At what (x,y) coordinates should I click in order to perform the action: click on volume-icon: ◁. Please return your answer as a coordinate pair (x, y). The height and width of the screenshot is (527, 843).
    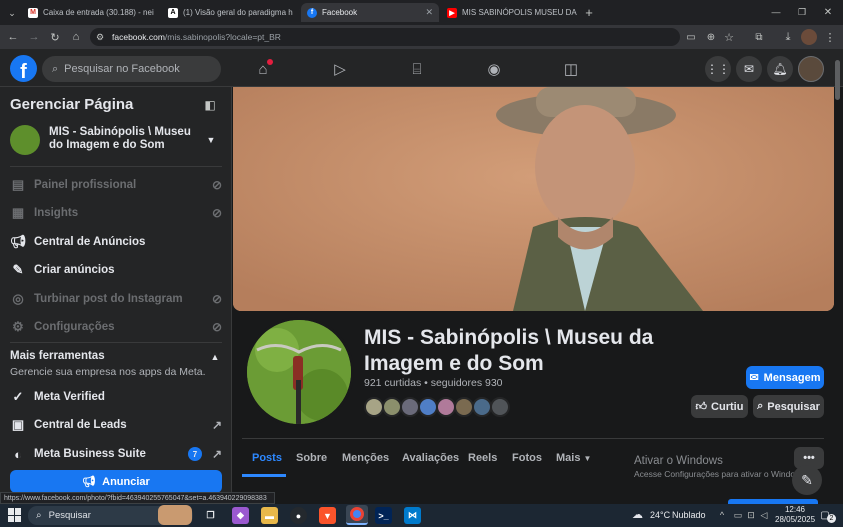
    Looking at the image, I should click on (764, 515).